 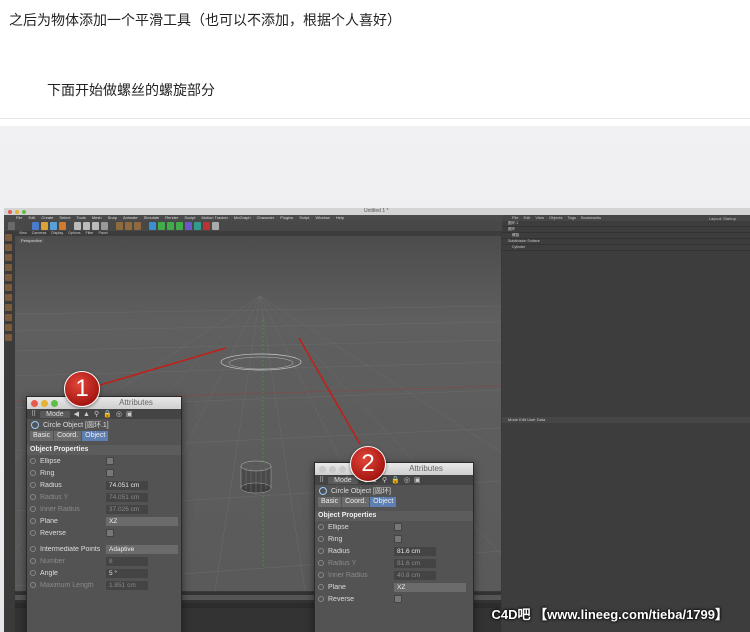 I want to click on radius-row: Radius 74.051 cm, so click(x=104, y=485).